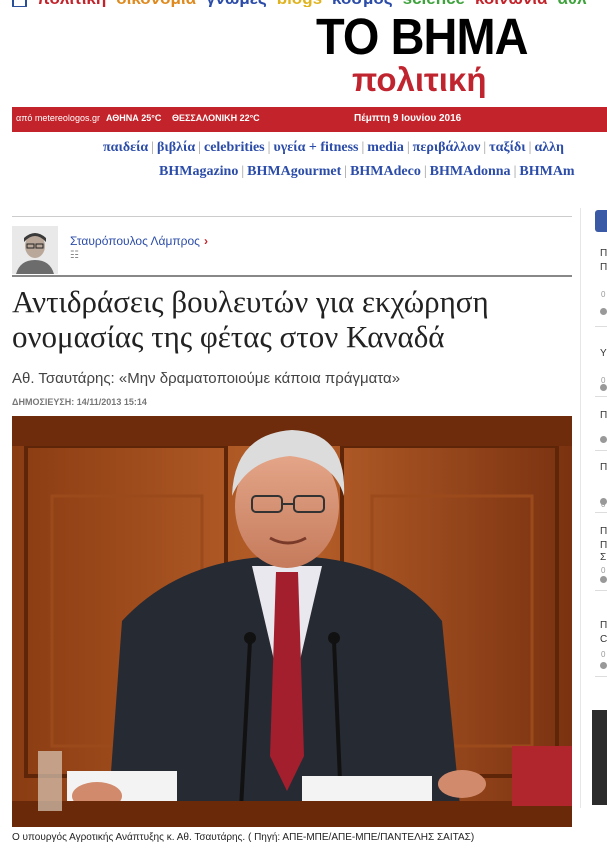 This screenshot has height=854, width=607. Describe the element at coordinates (511, 3) in the screenshot. I see `top-section-6: κοινωνία` at that location.